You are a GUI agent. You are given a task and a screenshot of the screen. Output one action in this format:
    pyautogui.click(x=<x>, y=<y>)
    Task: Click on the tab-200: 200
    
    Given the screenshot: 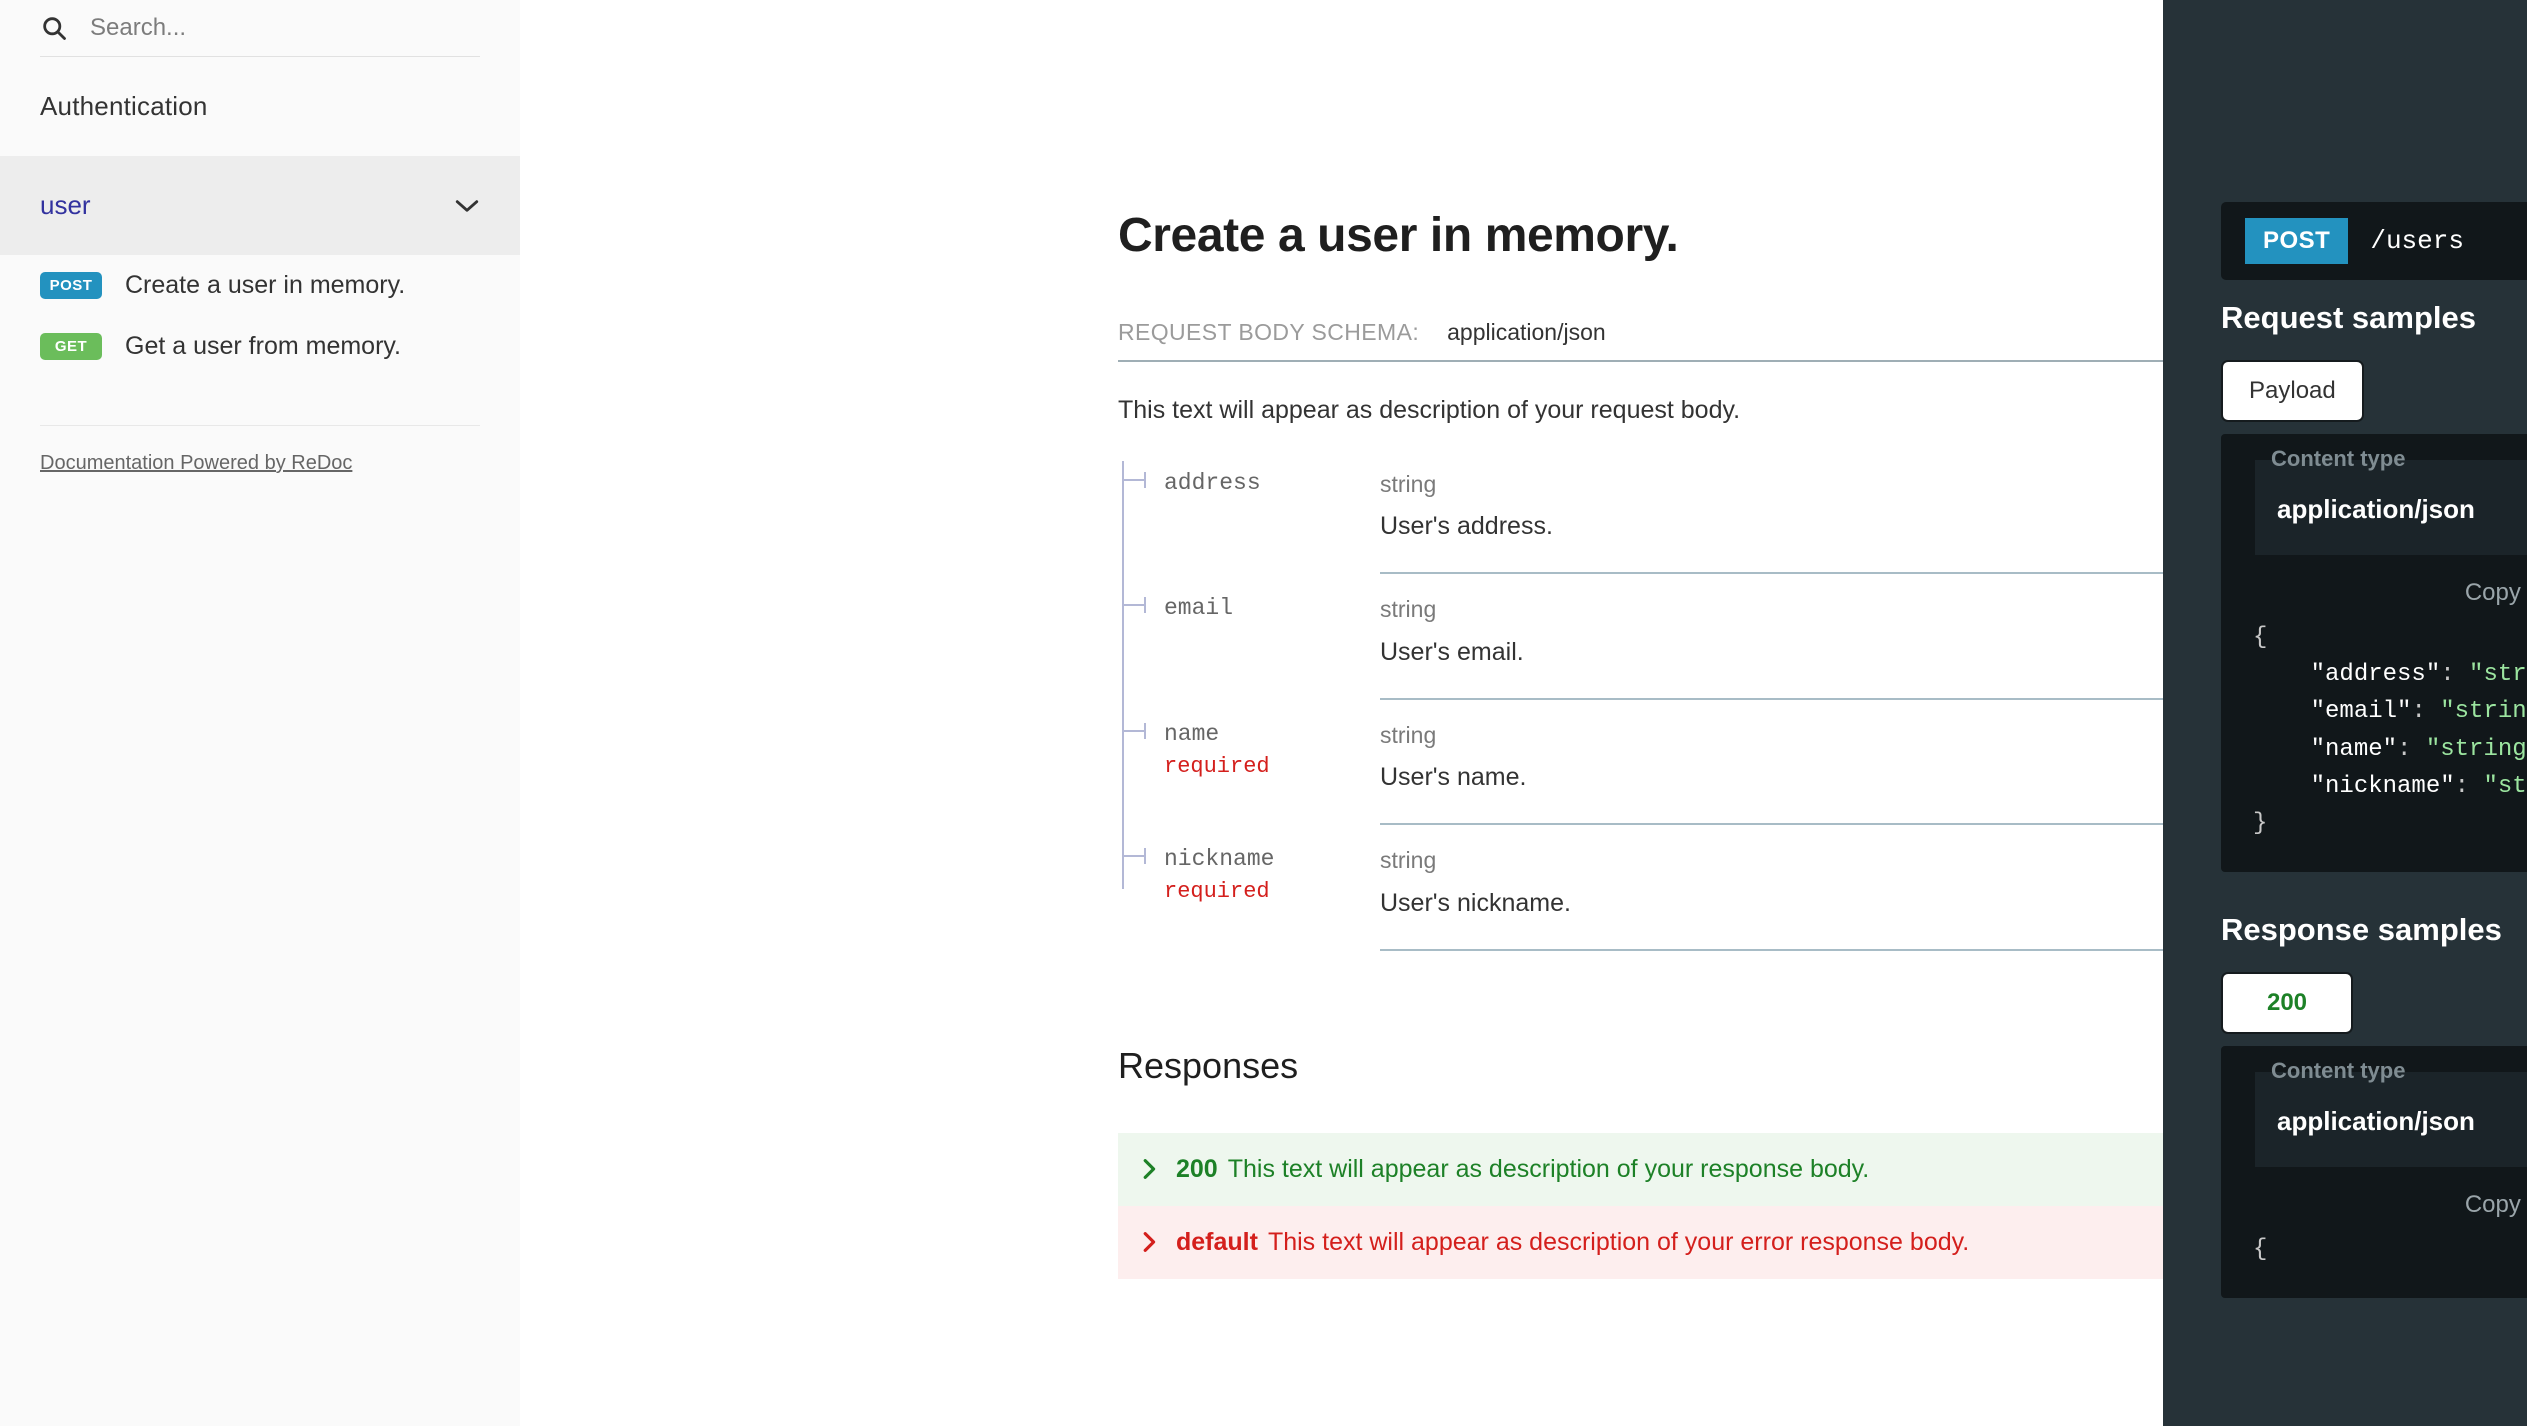 What is the action you would take?
    pyautogui.click(x=2287, y=1003)
    